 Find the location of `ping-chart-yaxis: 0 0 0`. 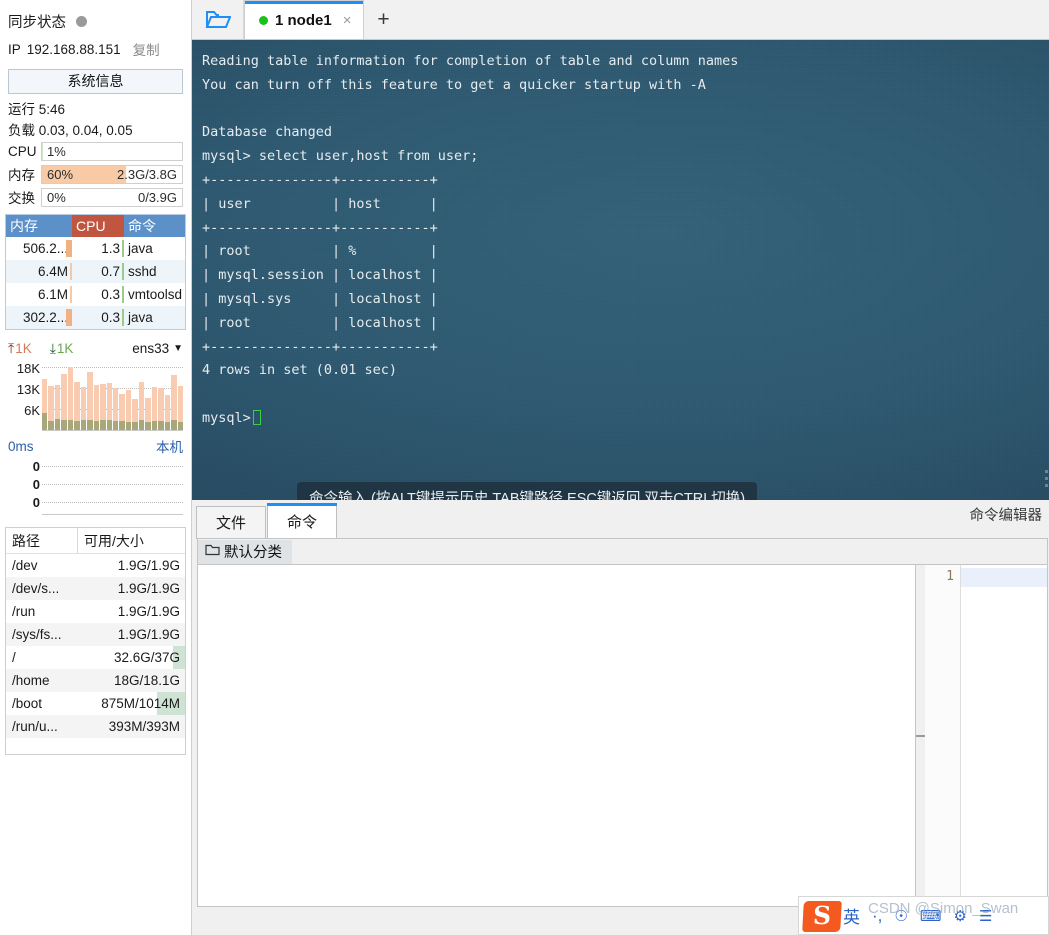

ping-chart-yaxis: 0 0 0 is located at coordinates (25, 486).